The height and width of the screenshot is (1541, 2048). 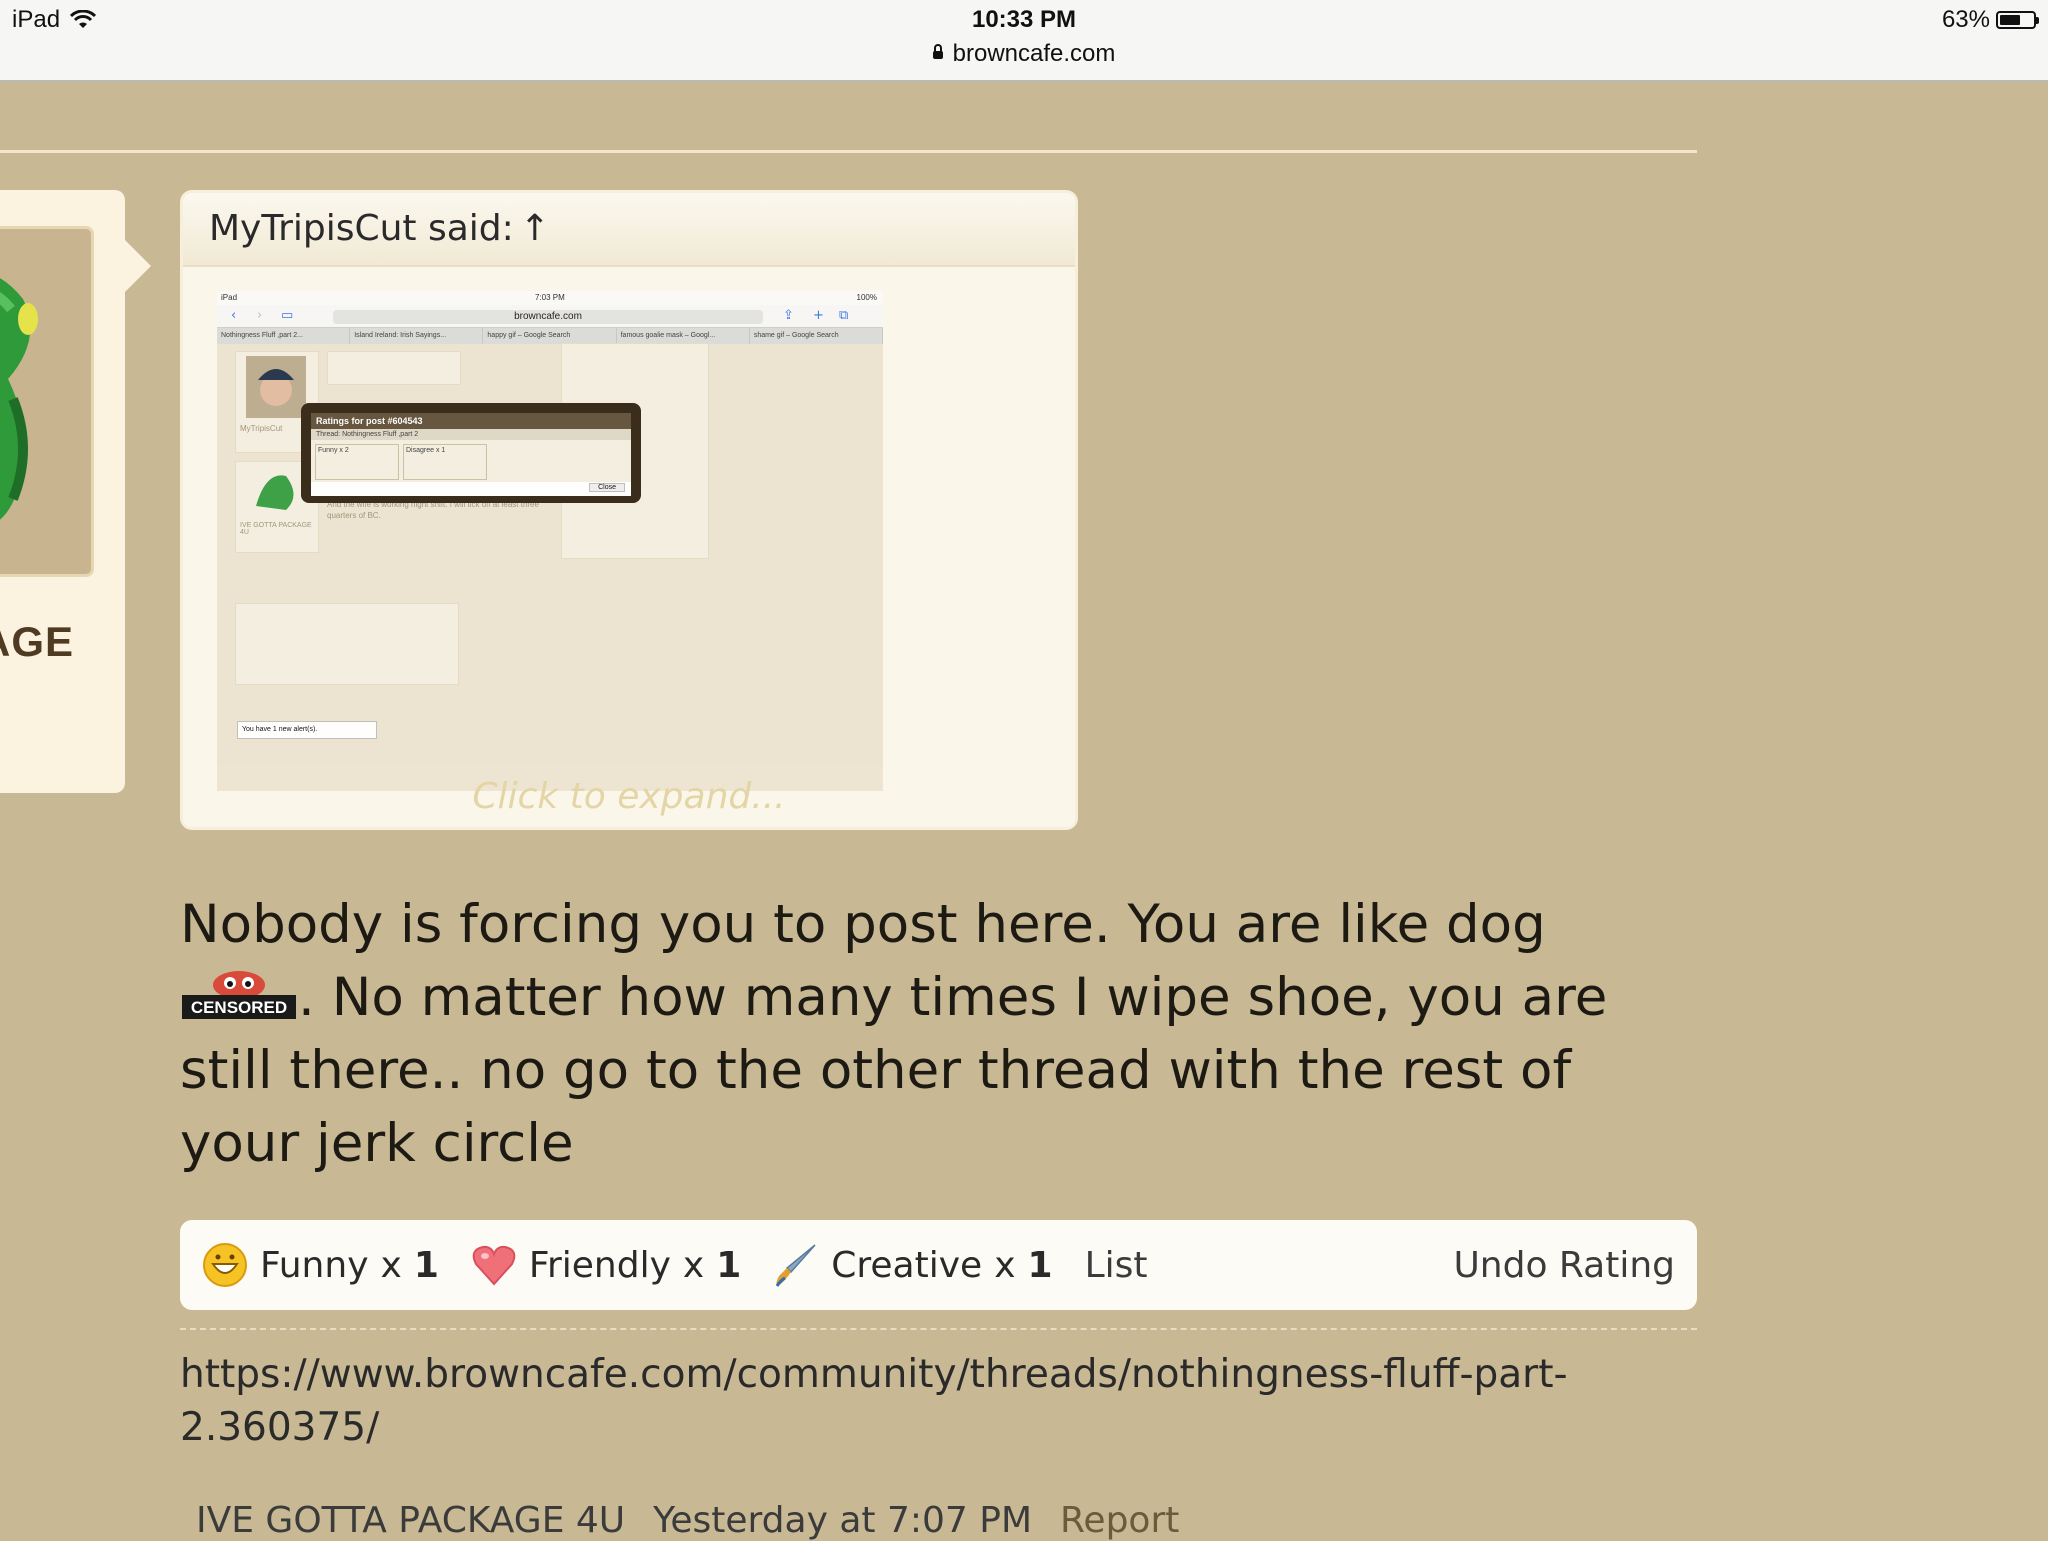 I want to click on shot-tabs-icon: ⧉, so click(x=844, y=315).